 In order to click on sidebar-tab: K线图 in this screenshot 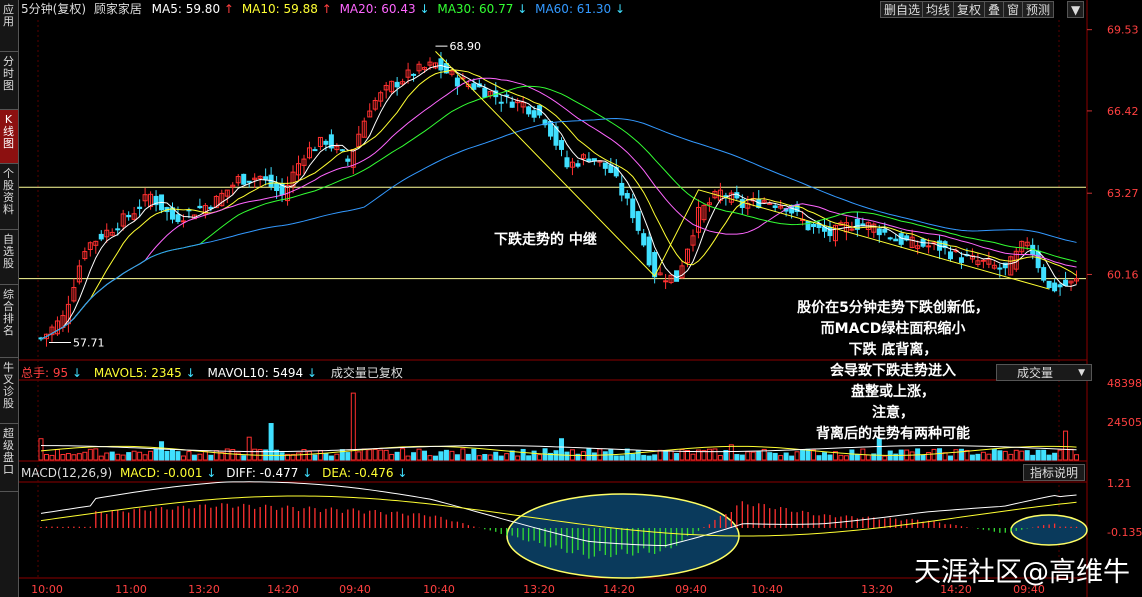, I will do `click(9, 137)`.